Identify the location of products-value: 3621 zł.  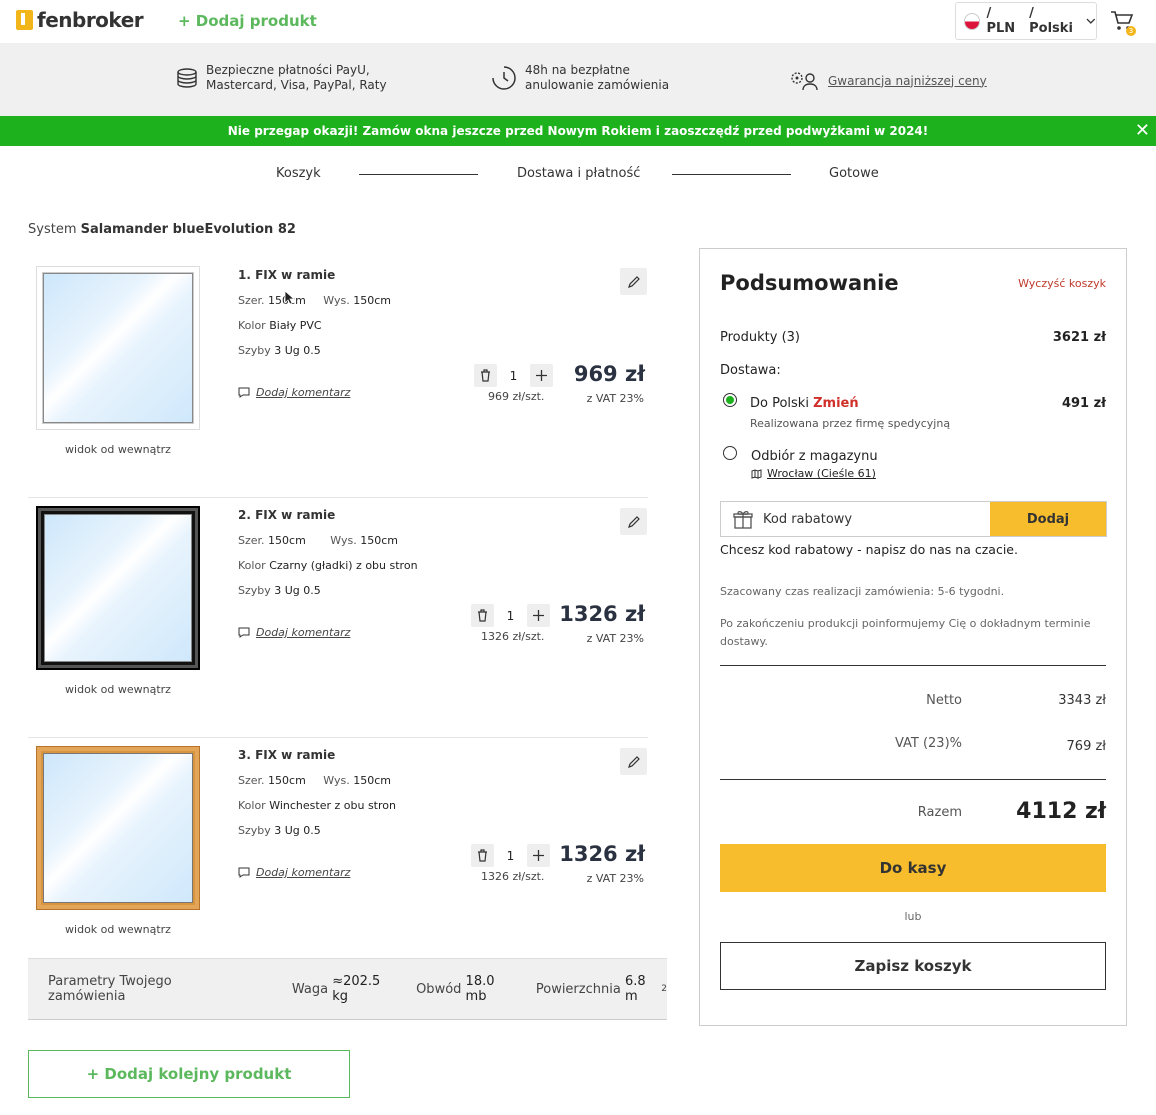
(1079, 337).